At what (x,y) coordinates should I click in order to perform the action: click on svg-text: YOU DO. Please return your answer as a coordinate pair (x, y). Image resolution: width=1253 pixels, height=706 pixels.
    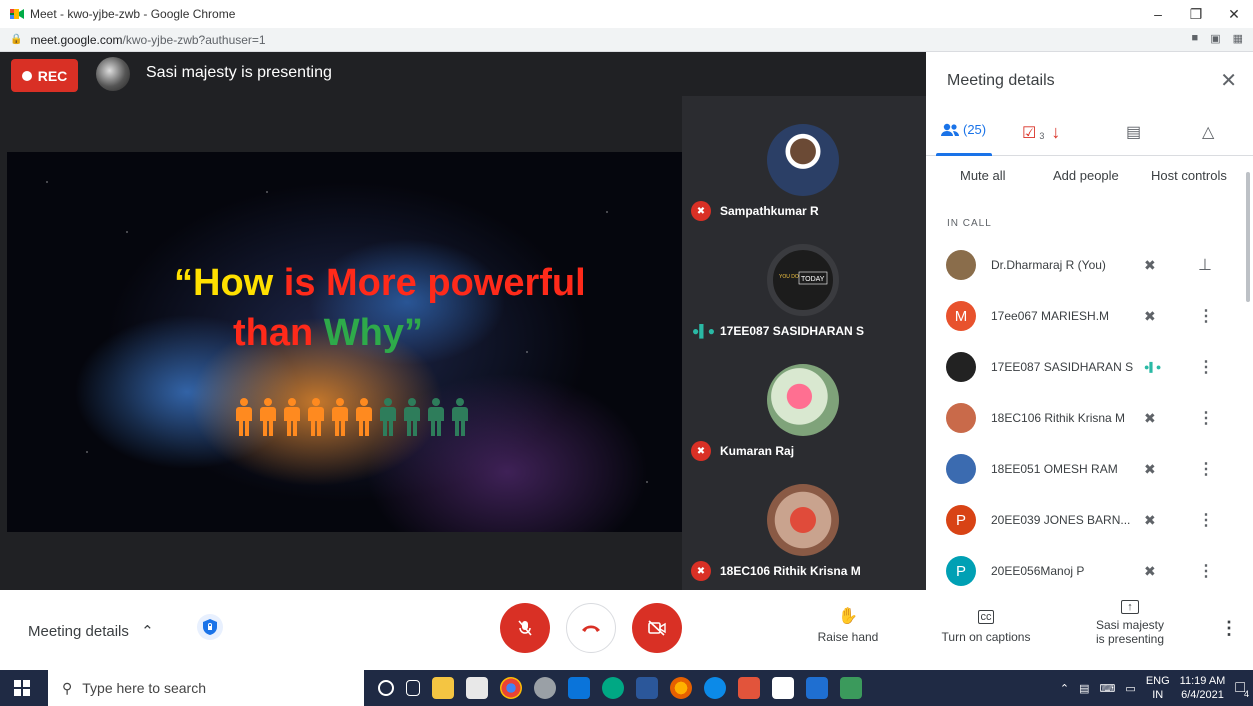
    Looking at the image, I should click on (789, 277).